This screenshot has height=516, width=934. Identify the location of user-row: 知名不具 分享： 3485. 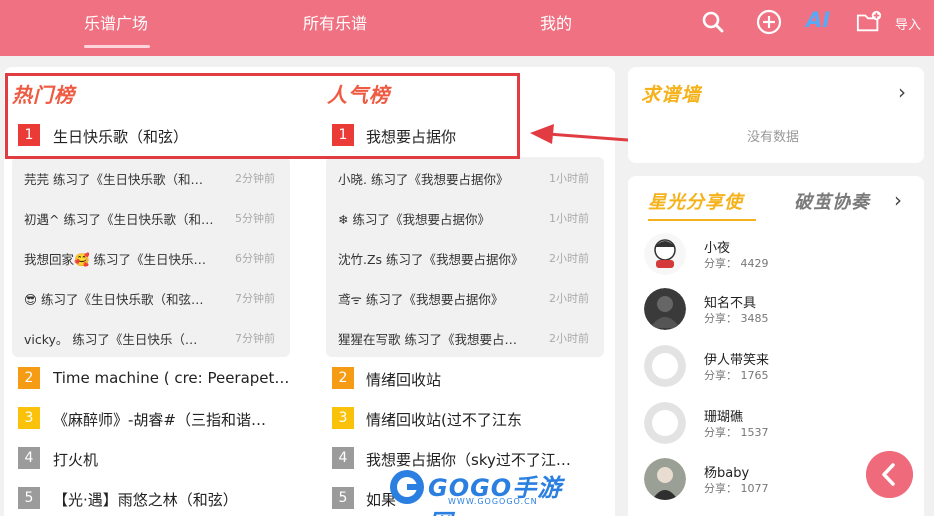
(780, 312).